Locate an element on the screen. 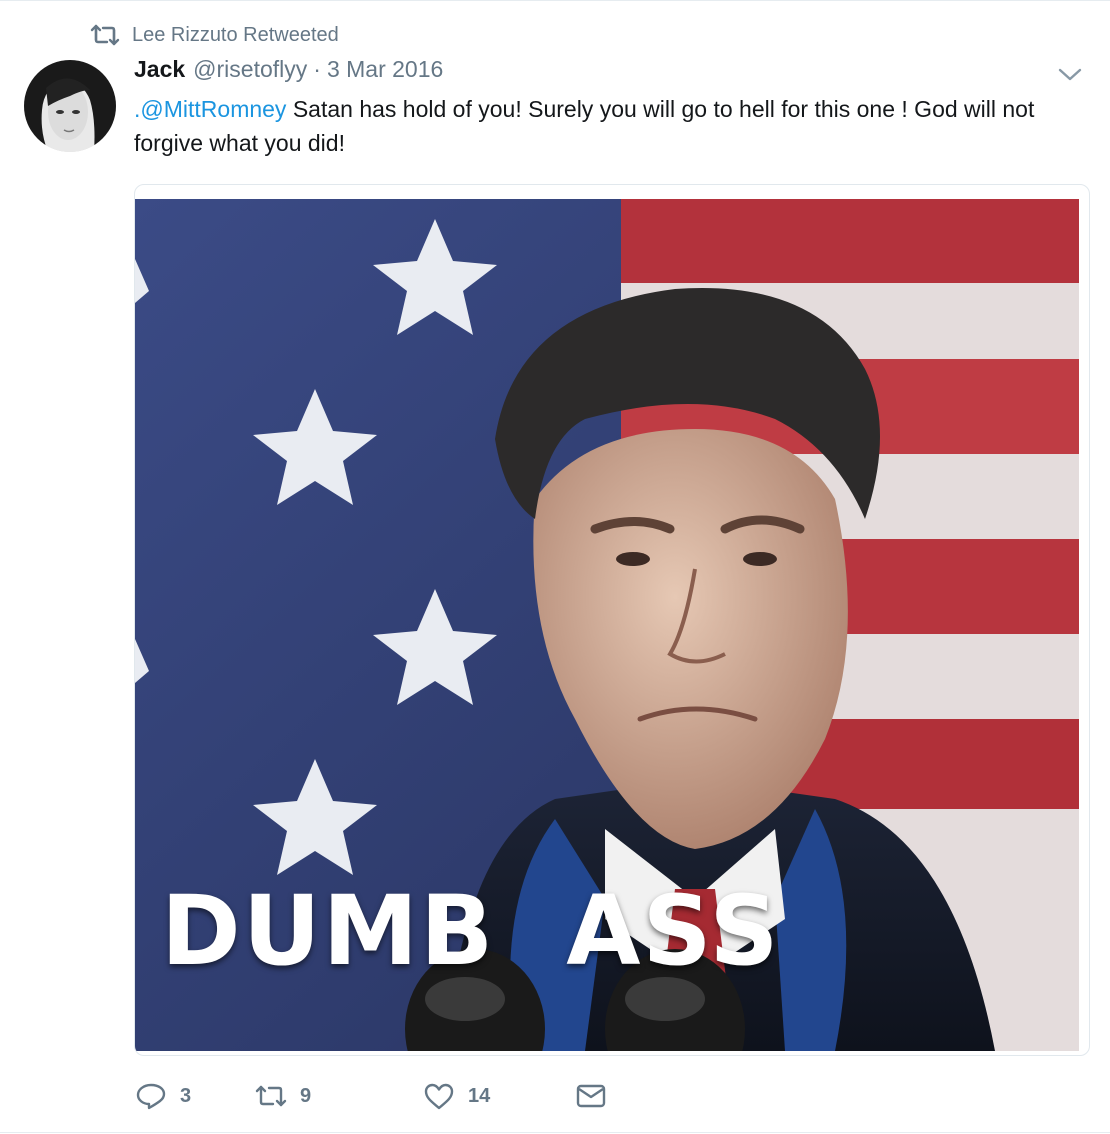 The image size is (1110, 1134). author-name: Jack is located at coordinates (159, 69).